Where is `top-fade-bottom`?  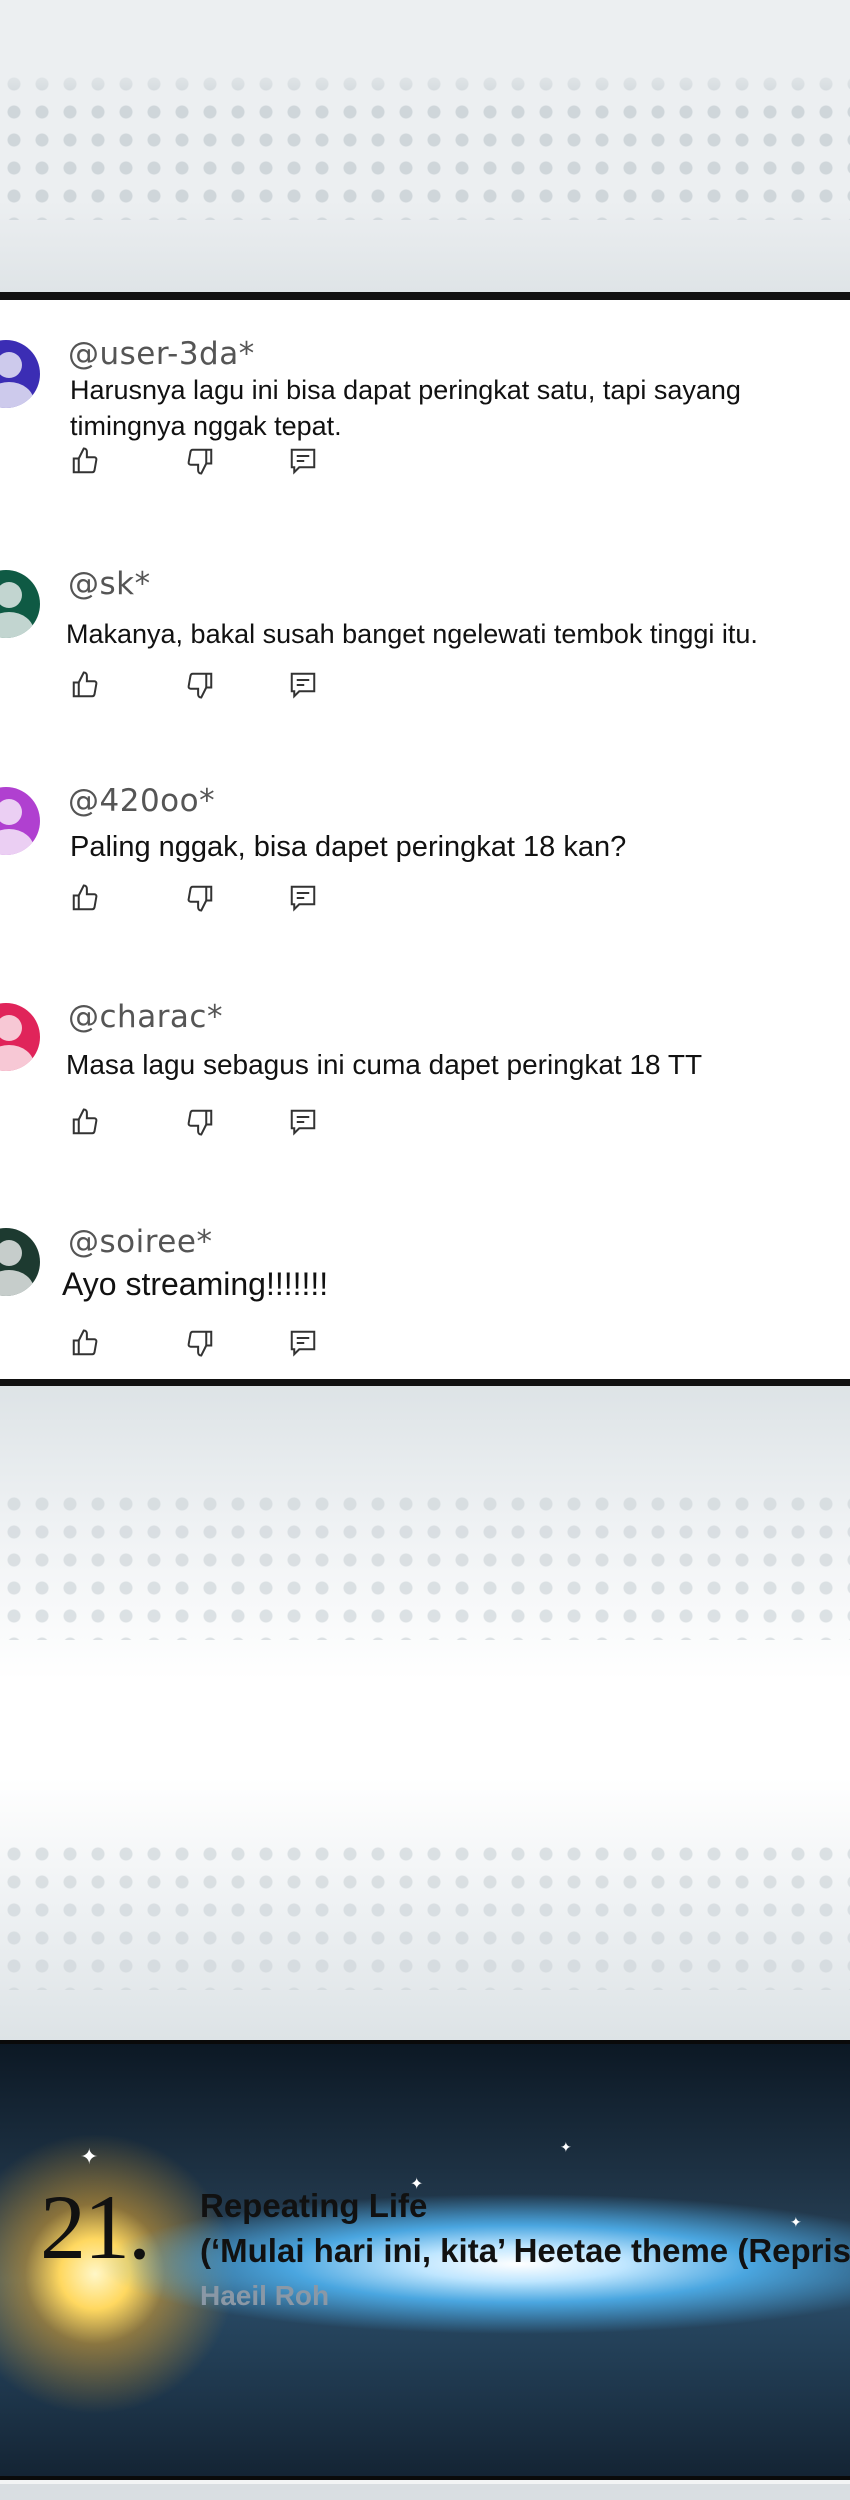 top-fade-bottom is located at coordinates (425, 246).